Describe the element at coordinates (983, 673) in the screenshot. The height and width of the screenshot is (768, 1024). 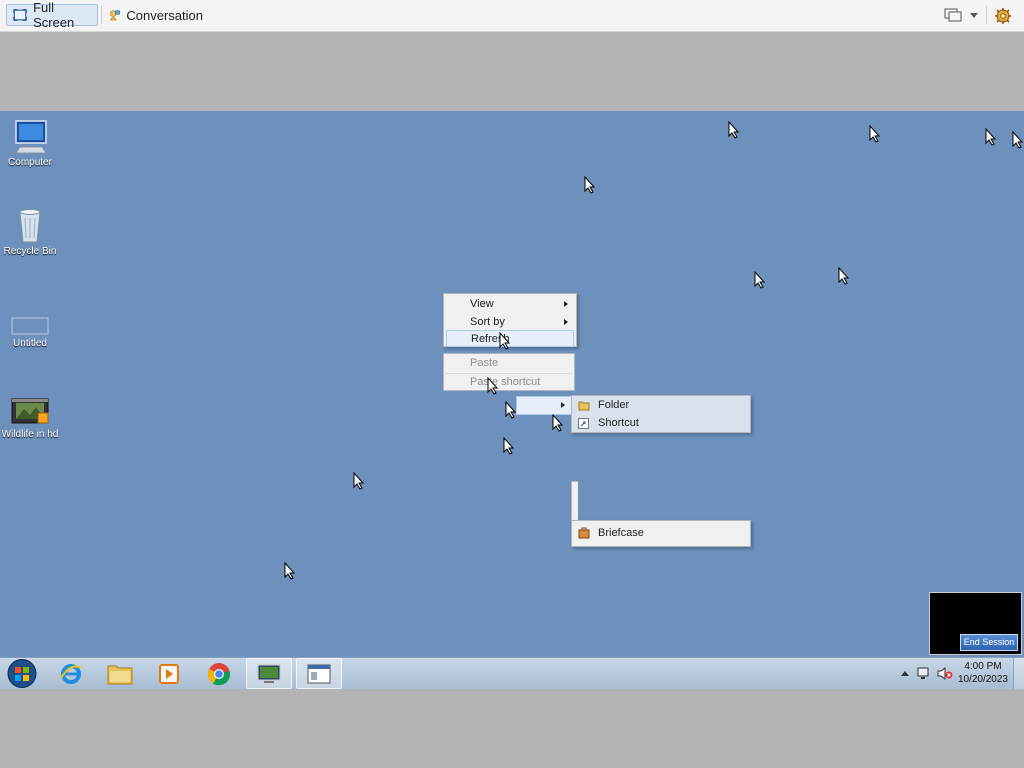
I see `system-clock: 4:00 PM 10/20/2023` at that location.